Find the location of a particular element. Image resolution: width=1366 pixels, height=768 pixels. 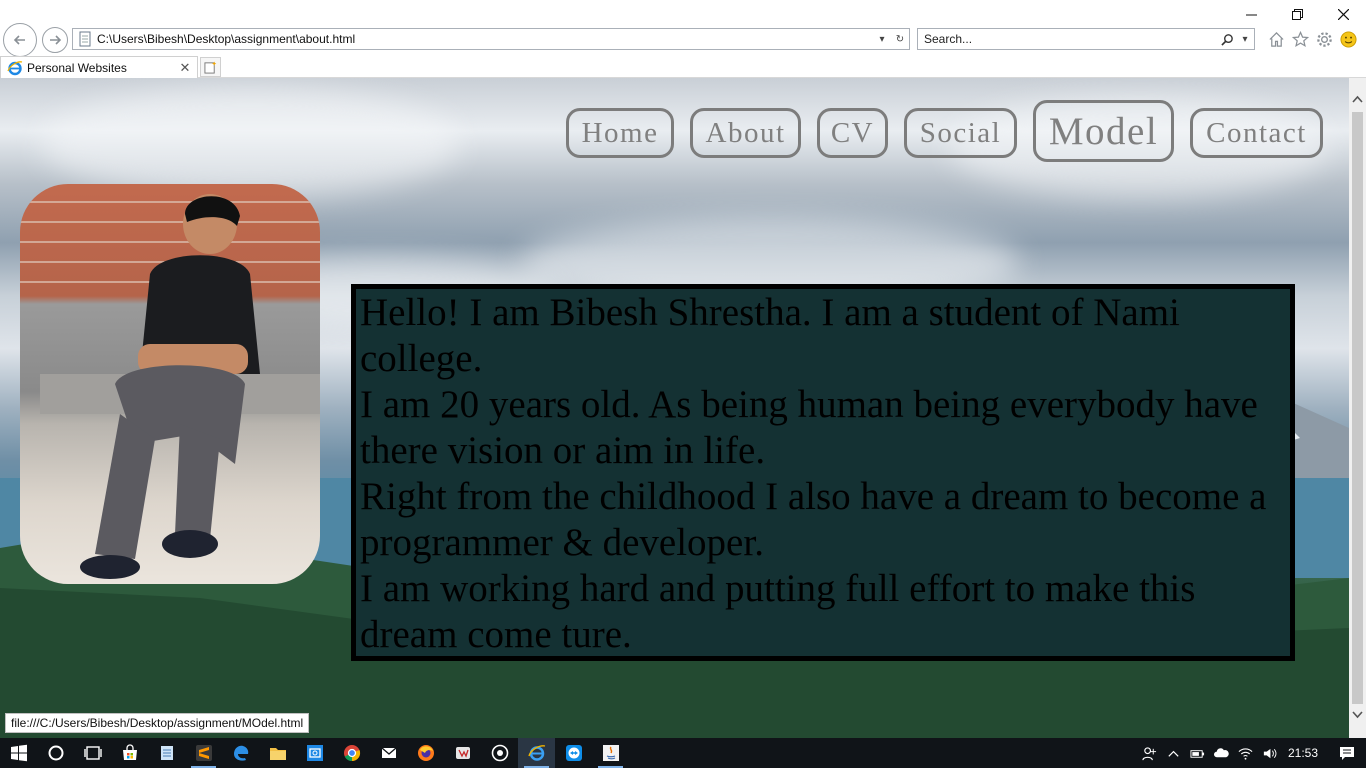

windows-start-icon is located at coordinates (18, 753).